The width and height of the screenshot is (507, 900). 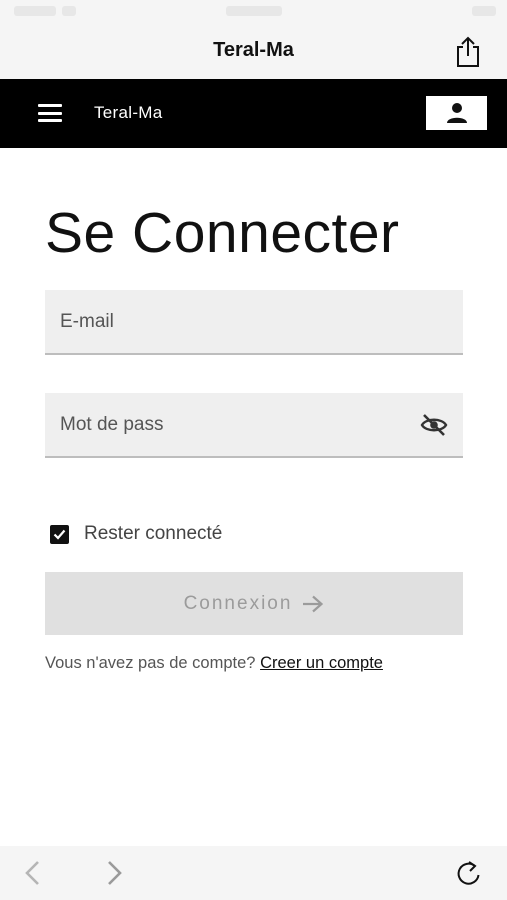 I want to click on forward-button, so click(x=114, y=873).